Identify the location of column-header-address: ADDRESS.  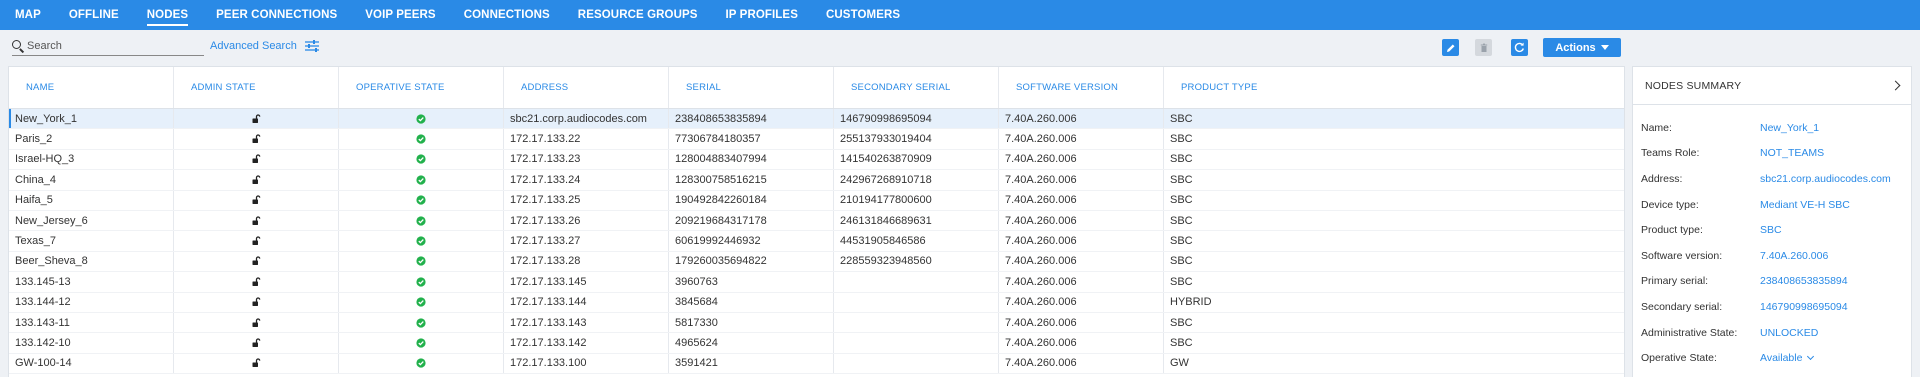
(586, 87).